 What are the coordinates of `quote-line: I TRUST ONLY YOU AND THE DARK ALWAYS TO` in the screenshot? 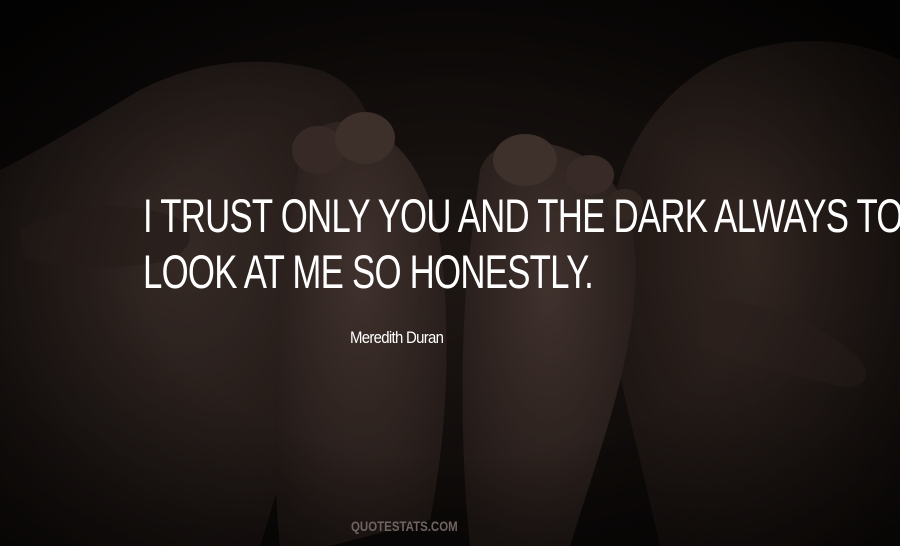 It's located at (521, 215).